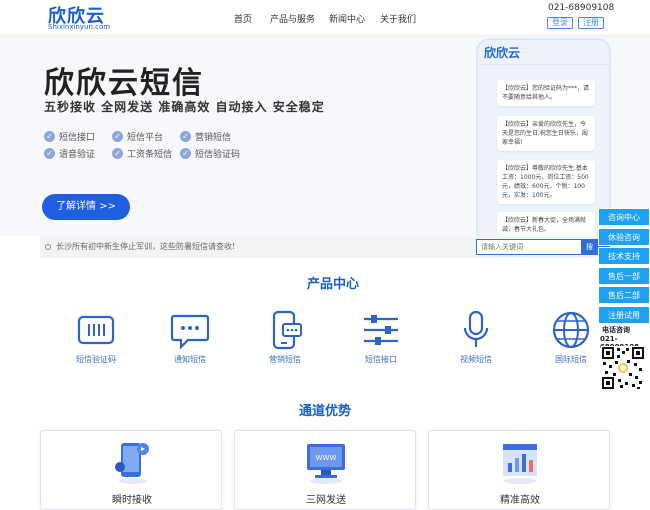 This screenshot has height=510, width=650. Describe the element at coordinates (520, 464) in the screenshot. I see `dashboard-chart-icon` at that location.